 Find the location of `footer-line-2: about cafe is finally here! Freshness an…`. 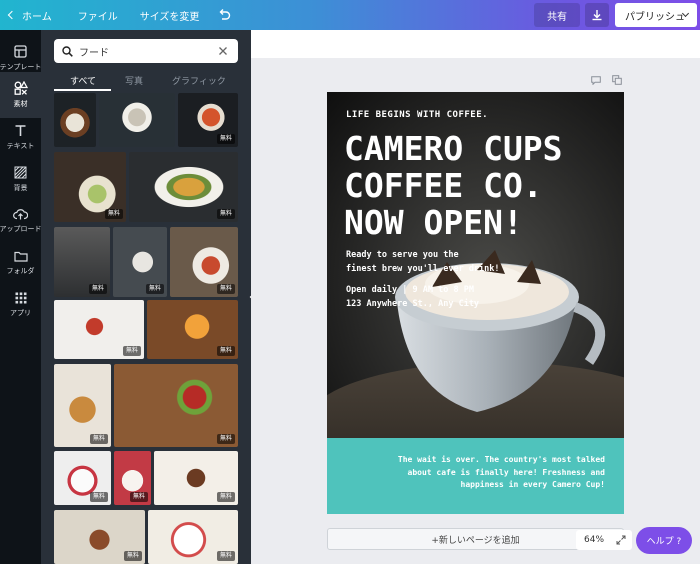

footer-line-2: about cafe is finally here! Freshness an… is located at coordinates (506, 472).